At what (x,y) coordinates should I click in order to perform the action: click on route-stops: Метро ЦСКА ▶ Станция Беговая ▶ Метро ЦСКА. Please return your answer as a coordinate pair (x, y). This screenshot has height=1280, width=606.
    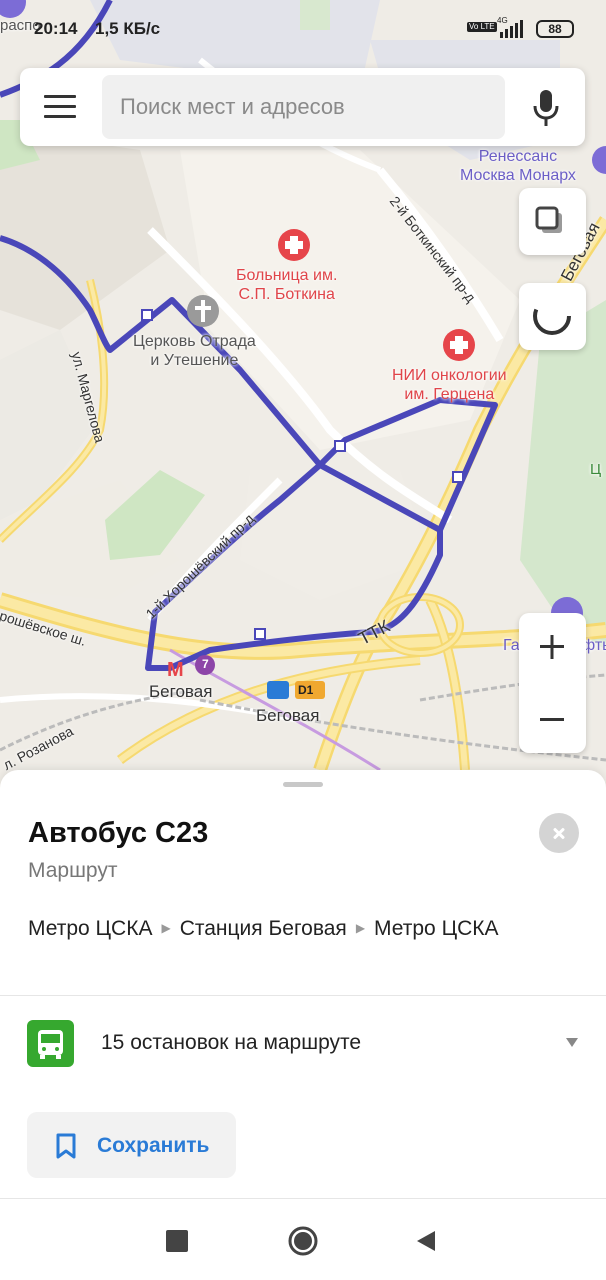
    Looking at the image, I should click on (298, 928).